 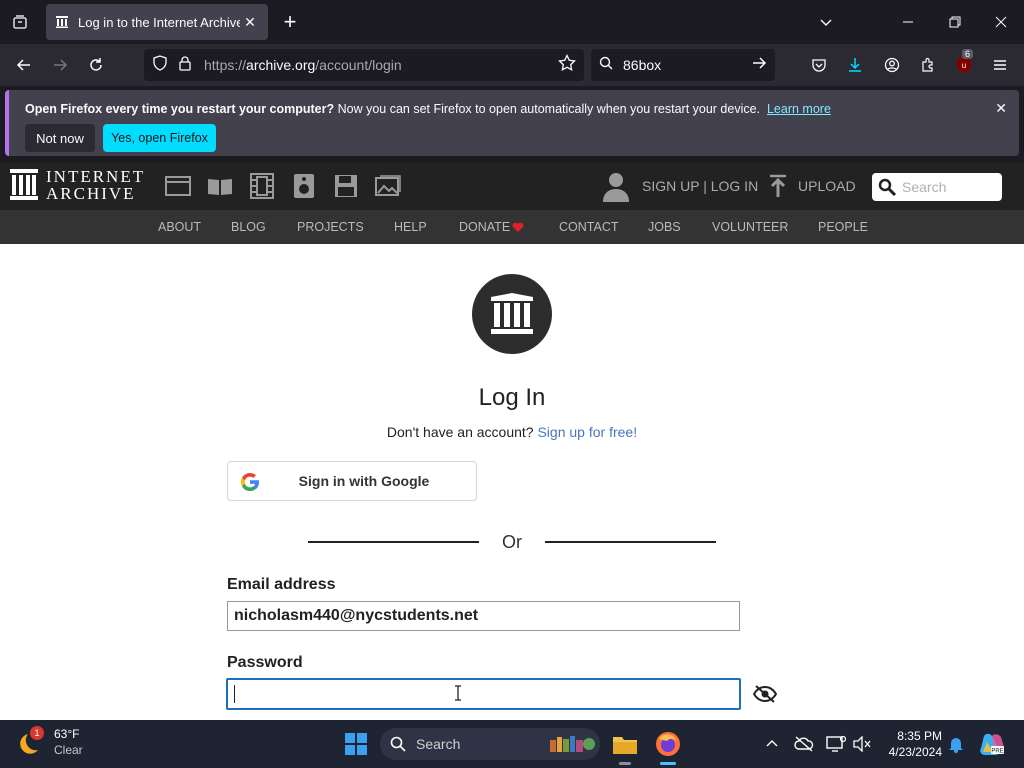 I want to click on weather-desc: Clear, so click(x=68, y=750).